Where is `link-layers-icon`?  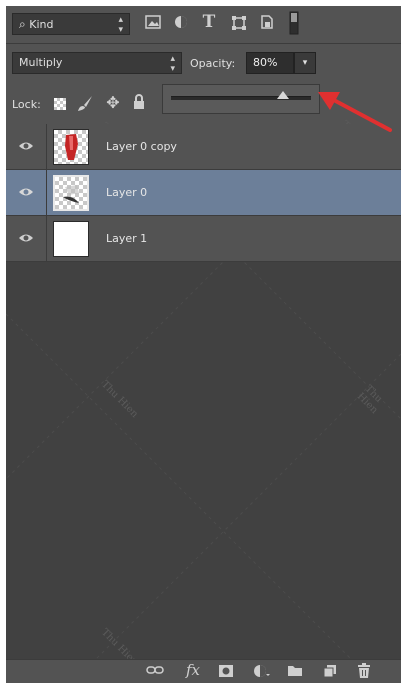 link-layers-icon is located at coordinates (155, 672).